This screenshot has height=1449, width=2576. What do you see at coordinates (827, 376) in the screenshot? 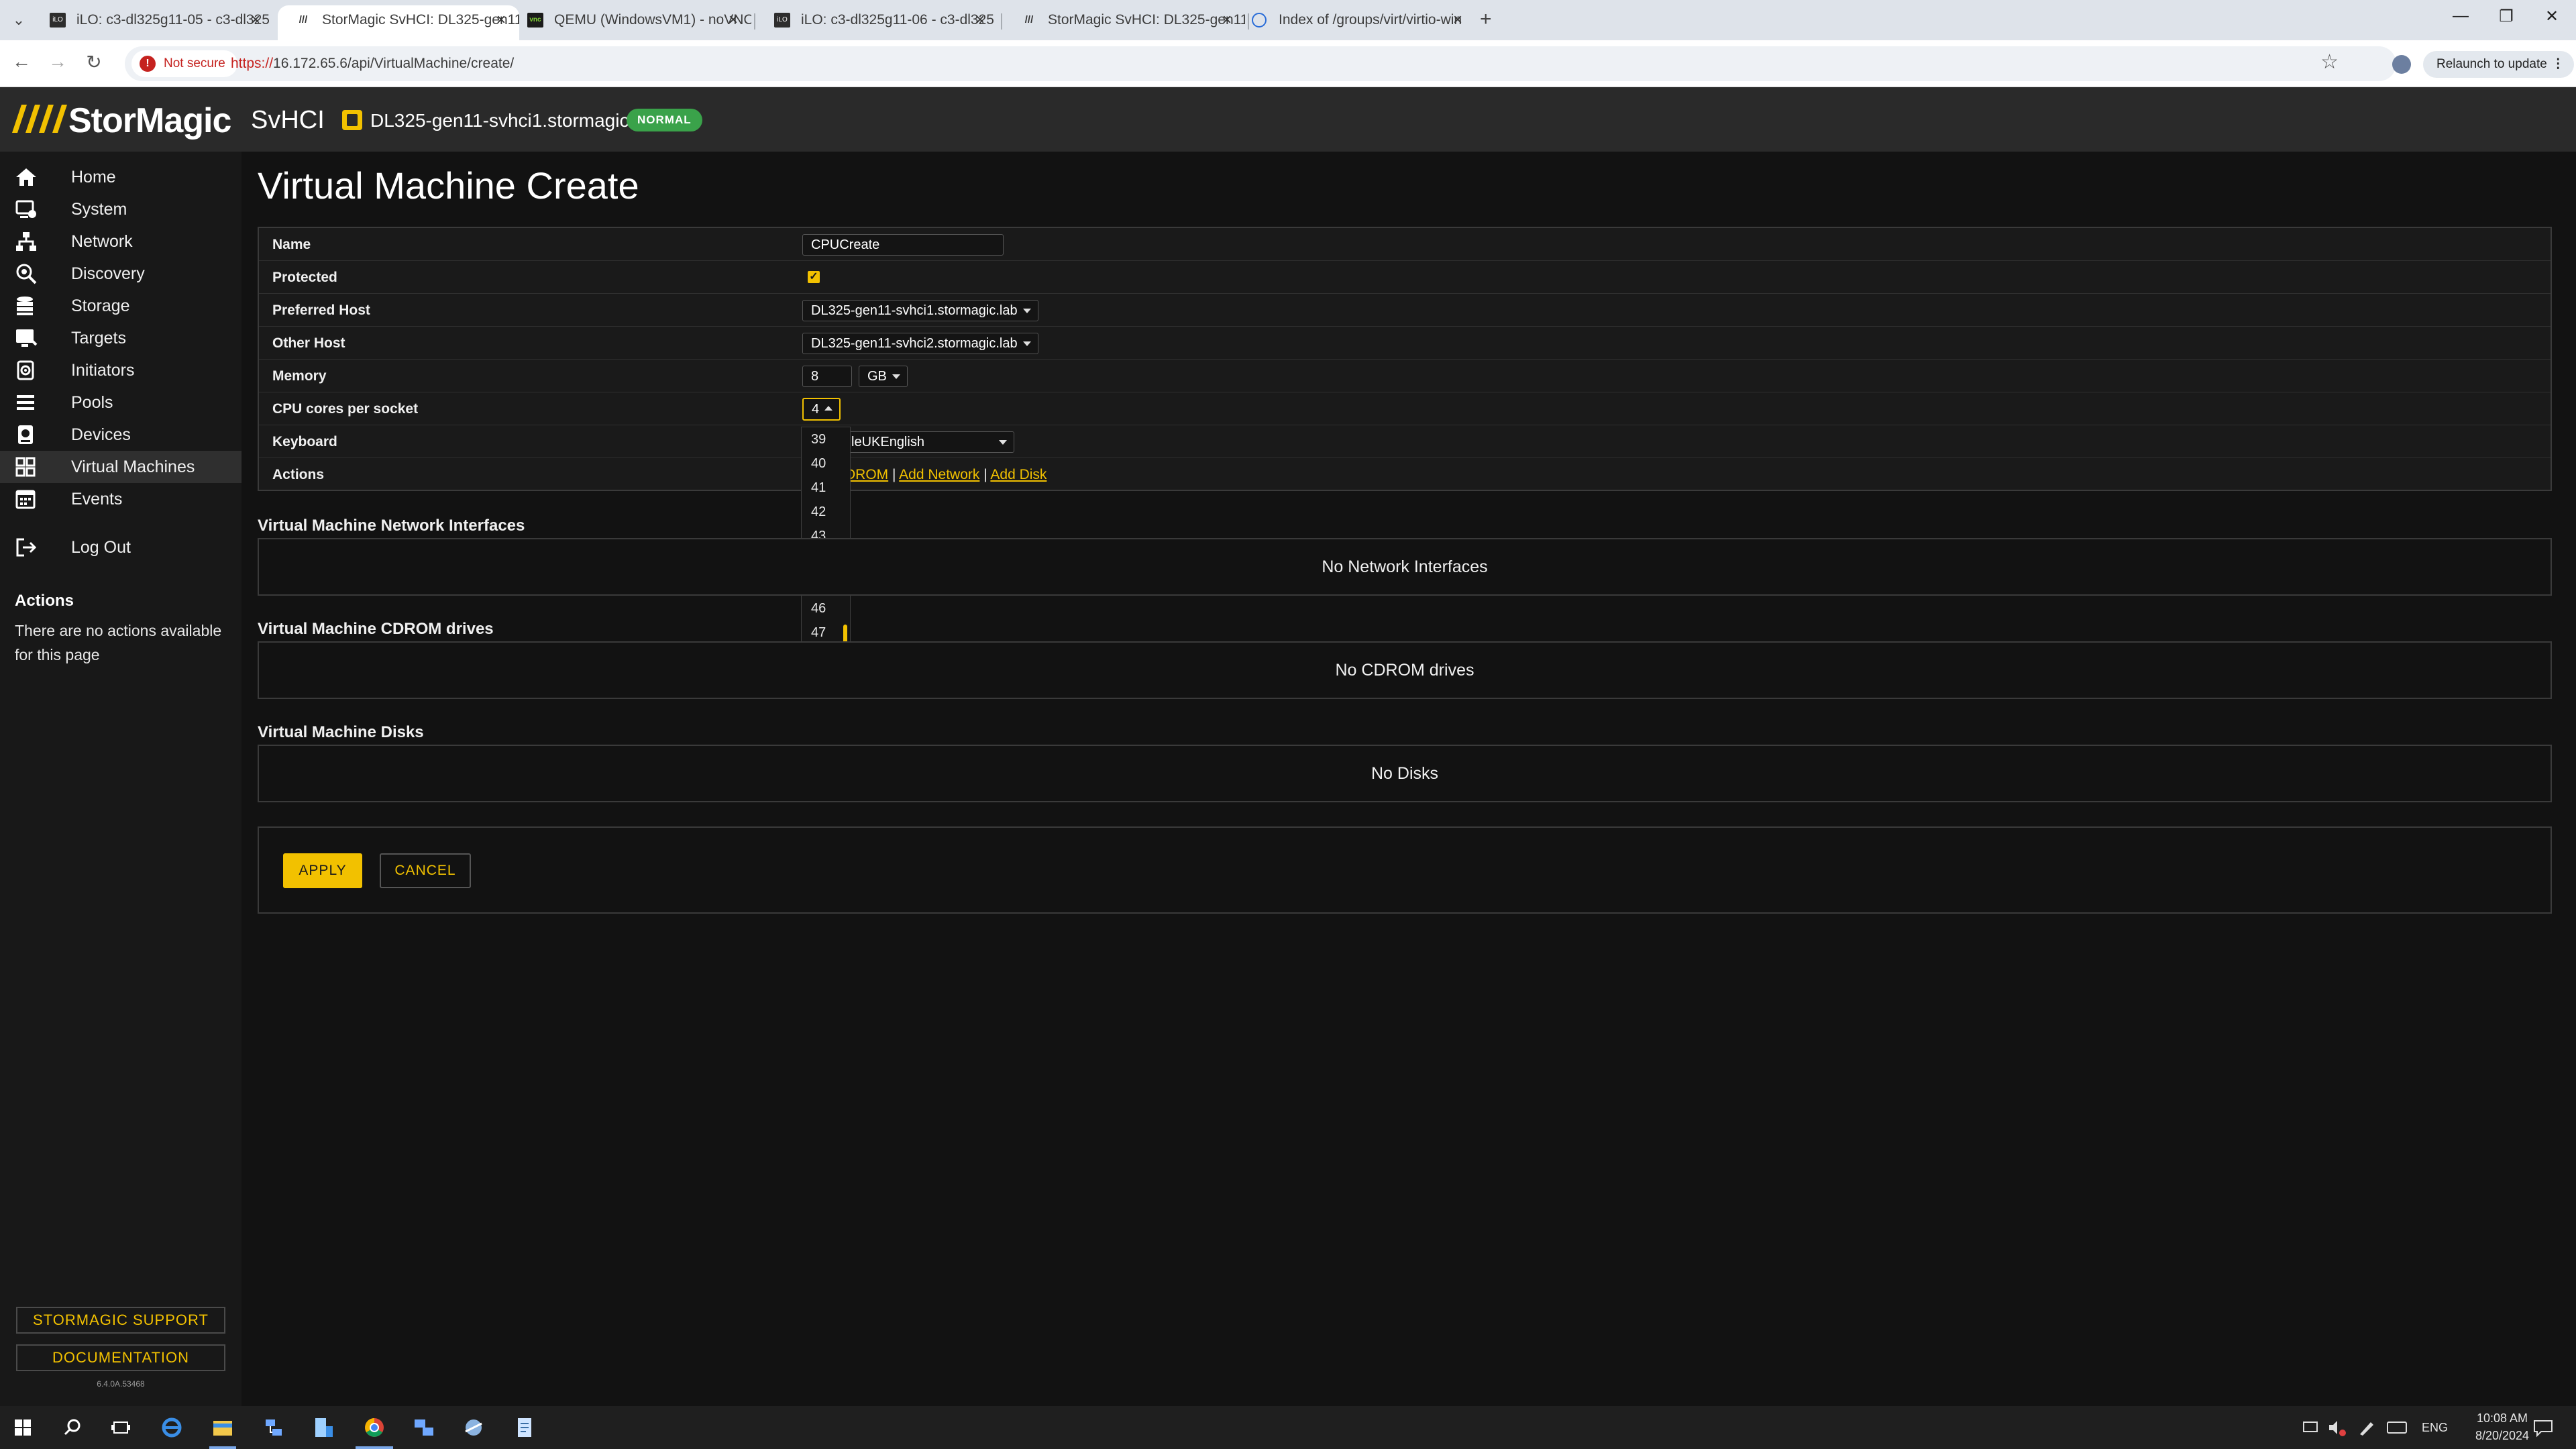
I see `memory-input` at bounding box center [827, 376].